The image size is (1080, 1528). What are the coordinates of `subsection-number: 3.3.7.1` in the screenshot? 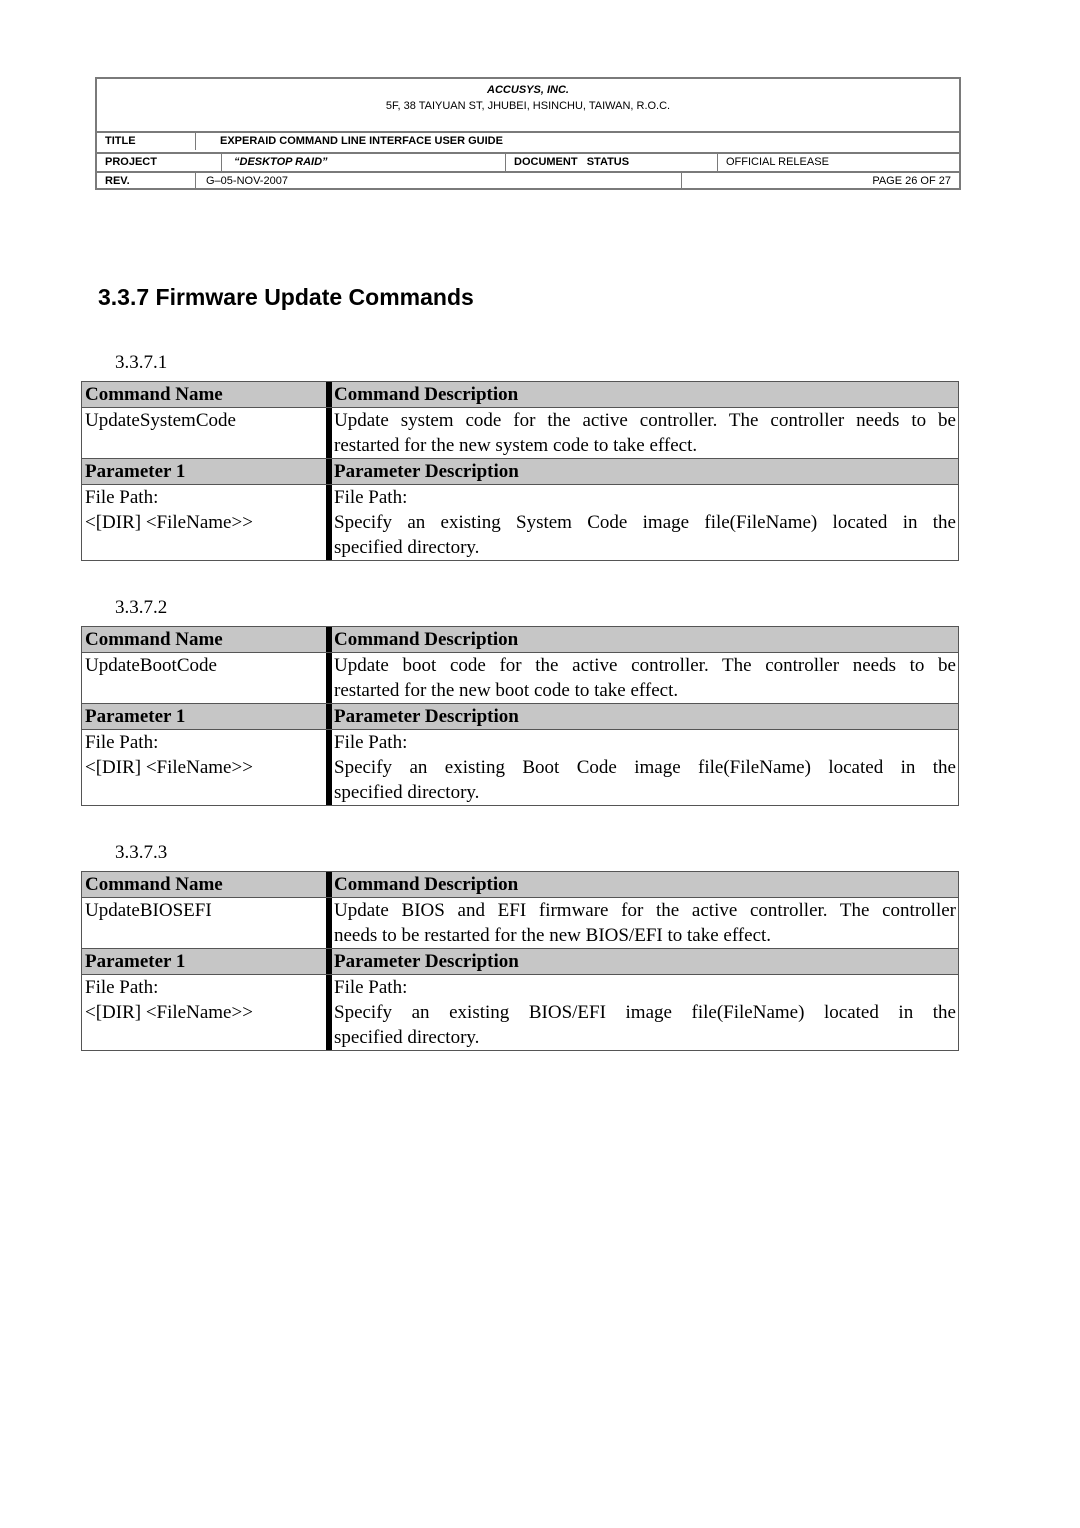 It's located at (141, 362).